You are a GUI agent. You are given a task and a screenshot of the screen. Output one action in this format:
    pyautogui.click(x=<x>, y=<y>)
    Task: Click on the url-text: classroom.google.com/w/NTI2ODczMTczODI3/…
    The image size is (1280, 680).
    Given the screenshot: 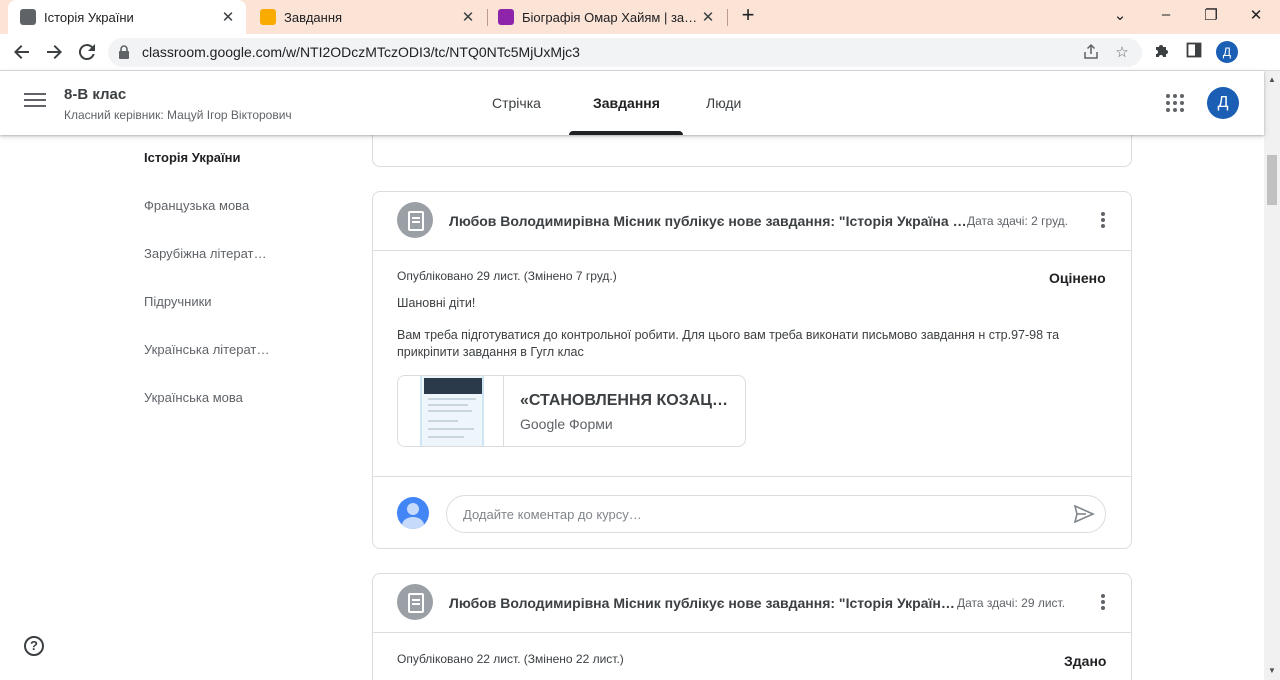 What is the action you would take?
    pyautogui.click(x=361, y=52)
    